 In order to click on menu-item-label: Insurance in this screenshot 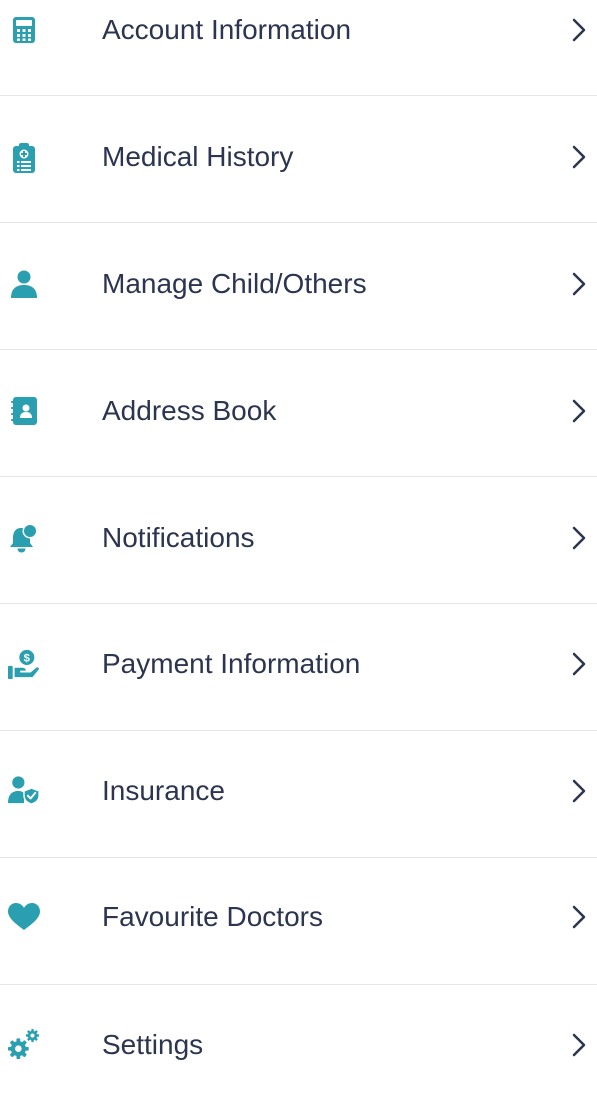, I will do `click(163, 790)`.